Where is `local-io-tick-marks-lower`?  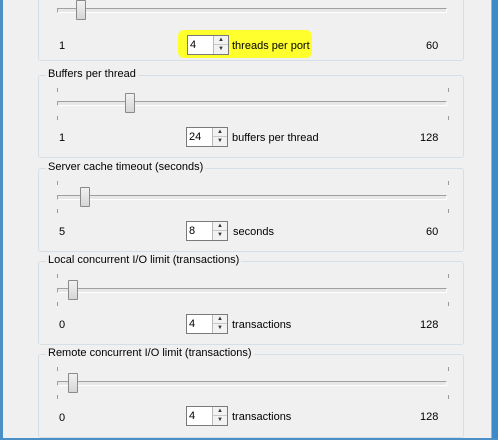
local-io-tick-marks-lower is located at coordinates (253, 304).